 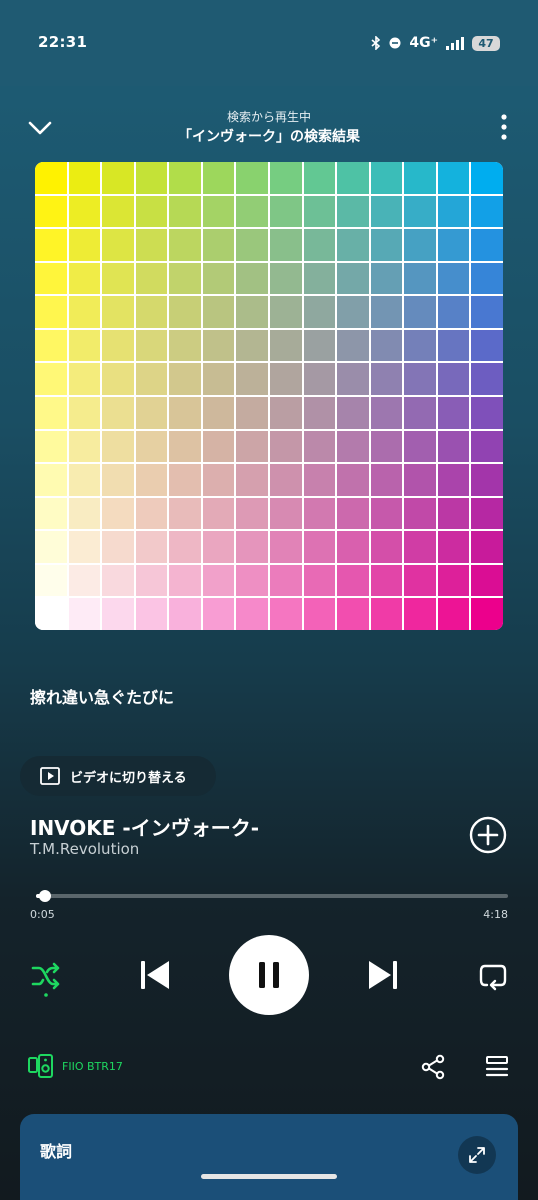 I want to click on add-to-library-icon, so click(x=488, y=835).